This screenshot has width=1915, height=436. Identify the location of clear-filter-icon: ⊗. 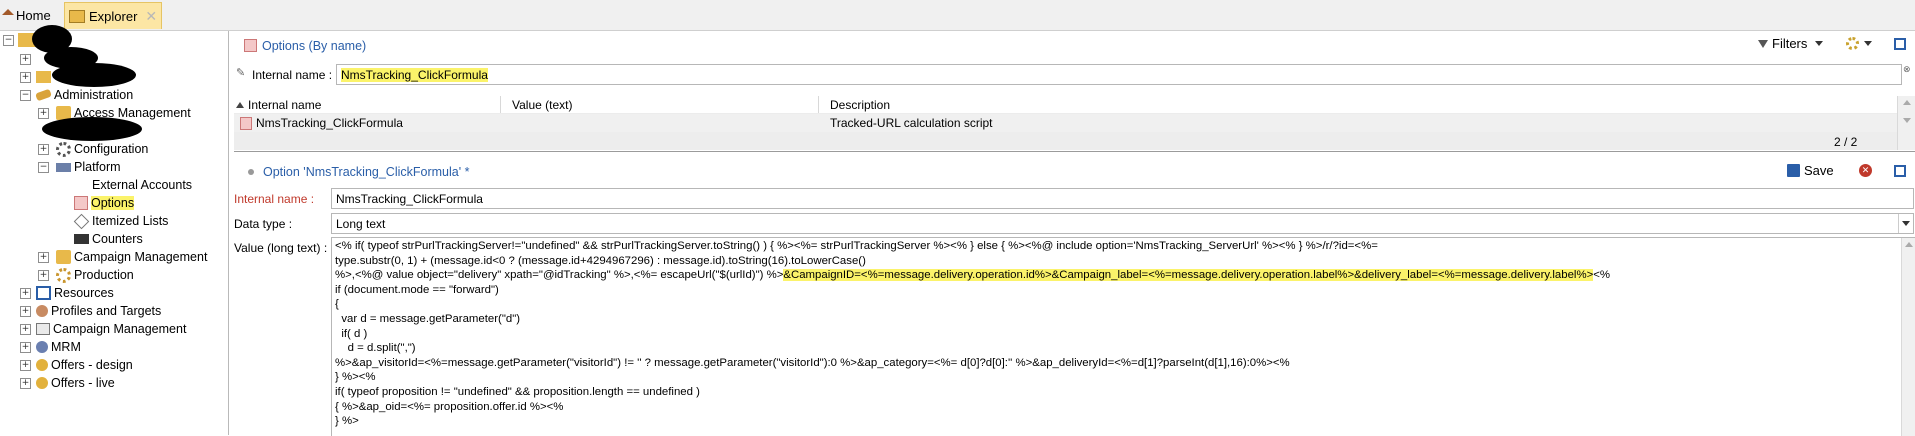
(1907, 69).